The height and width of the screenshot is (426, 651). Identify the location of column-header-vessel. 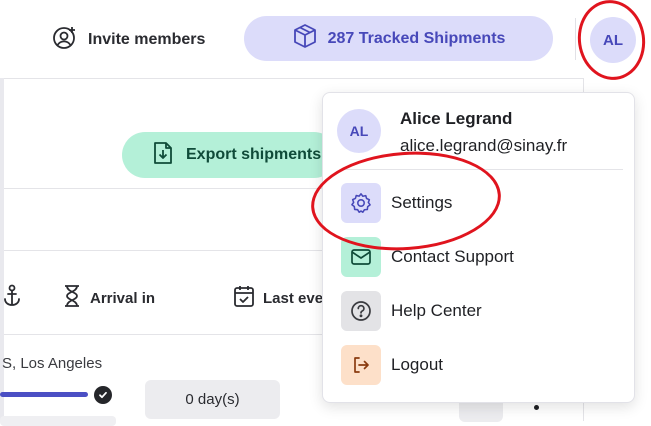
(12, 298).